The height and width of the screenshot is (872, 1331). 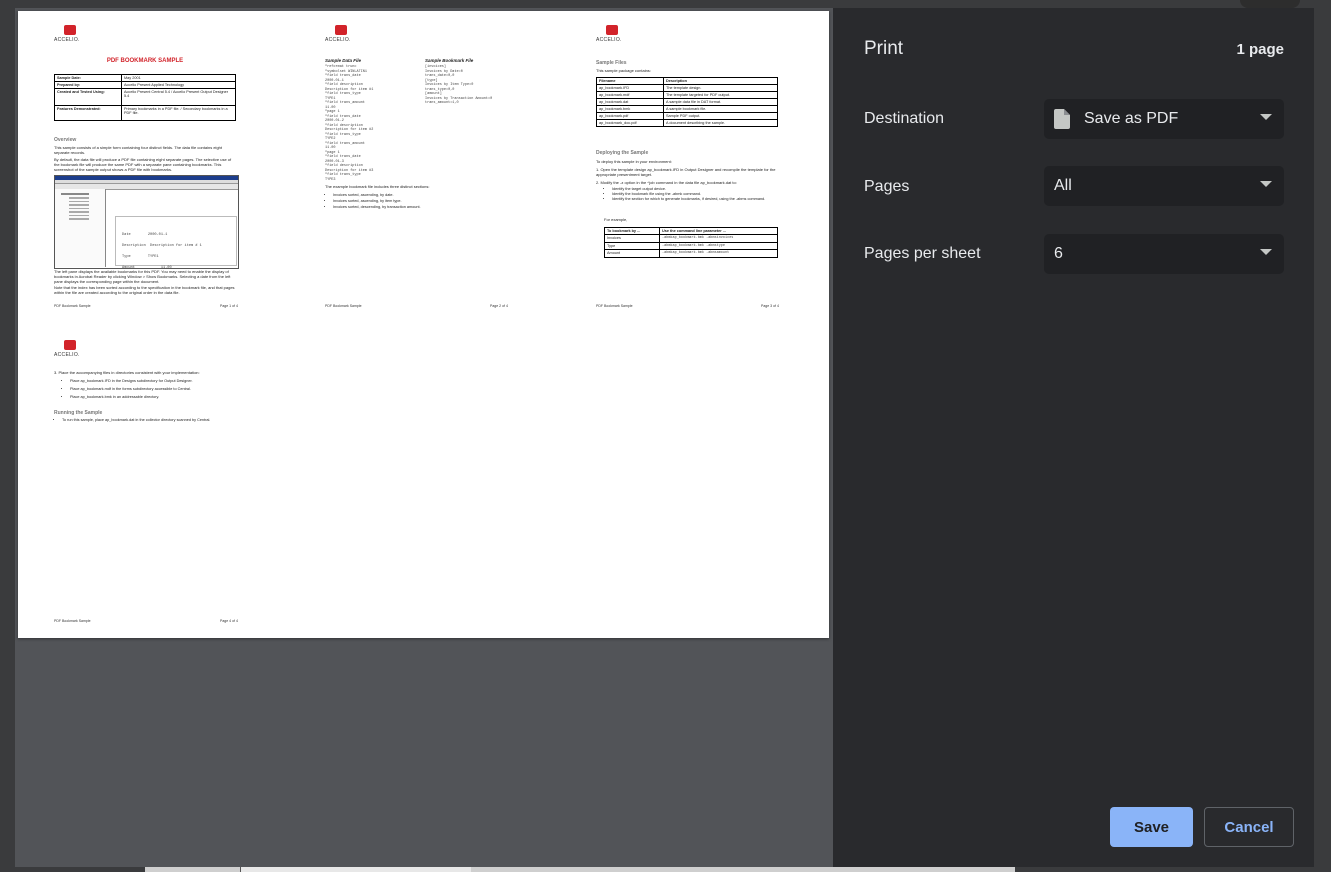 I want to click on destination-value: Save as PDF, so click(x=1131, y=118).